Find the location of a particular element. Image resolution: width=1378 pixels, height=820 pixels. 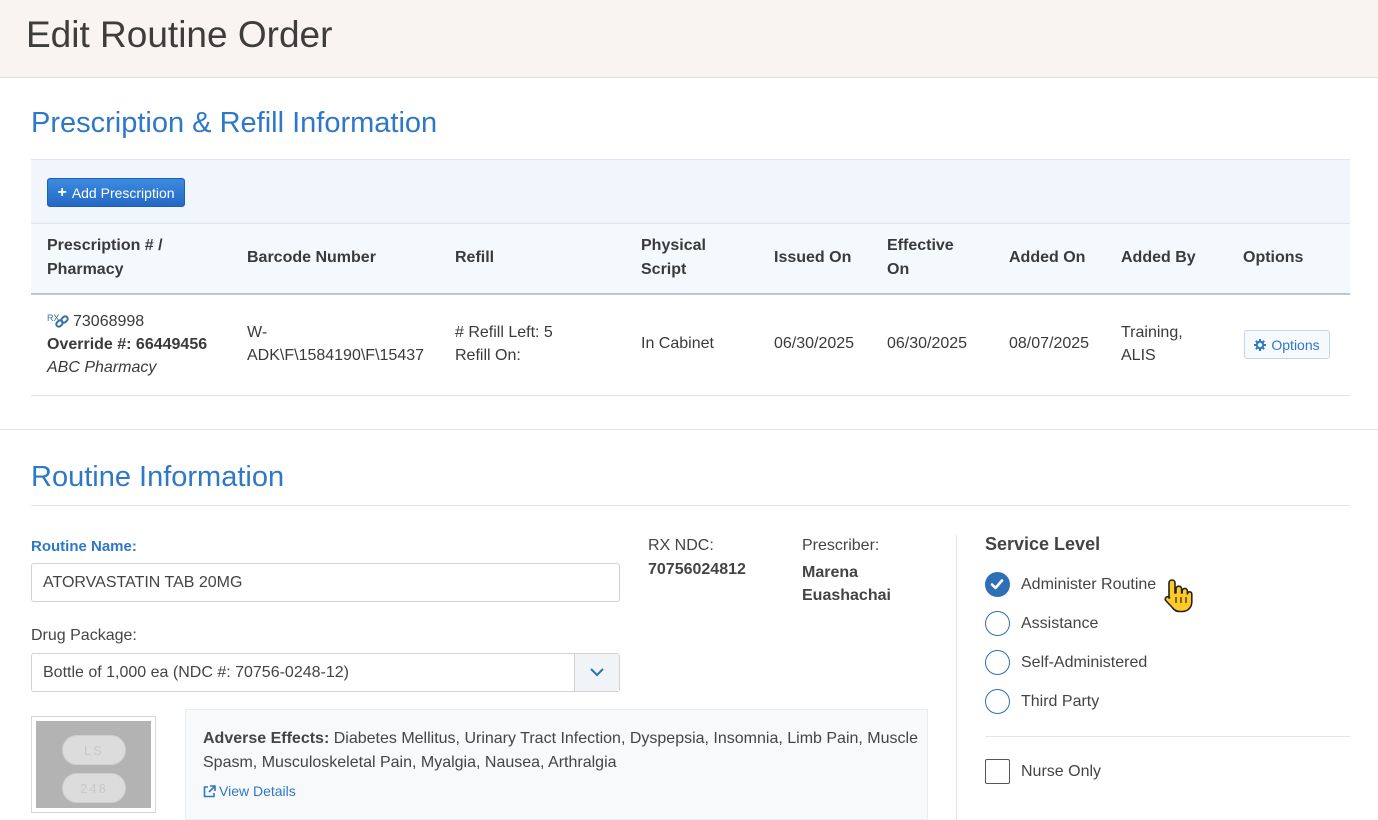

dropdown-toggle is located at coordinates (596, 672).